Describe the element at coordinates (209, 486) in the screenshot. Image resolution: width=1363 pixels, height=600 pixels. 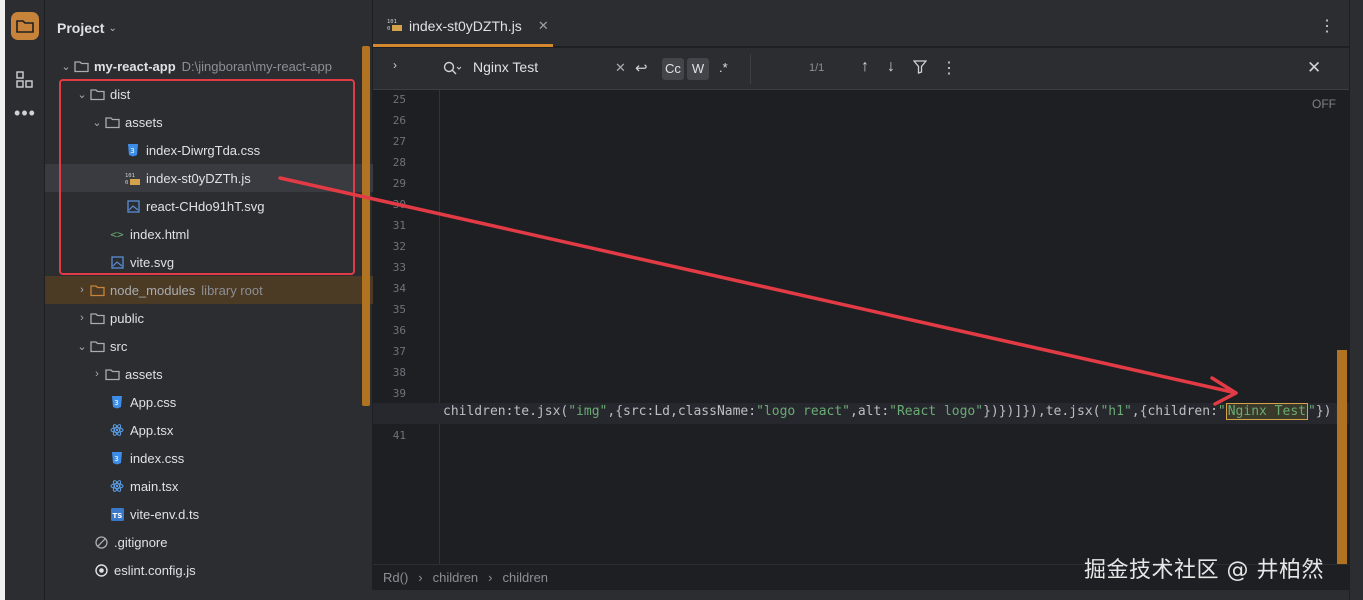
I see `tree-item-tsx-file: main.tsx` at that location.